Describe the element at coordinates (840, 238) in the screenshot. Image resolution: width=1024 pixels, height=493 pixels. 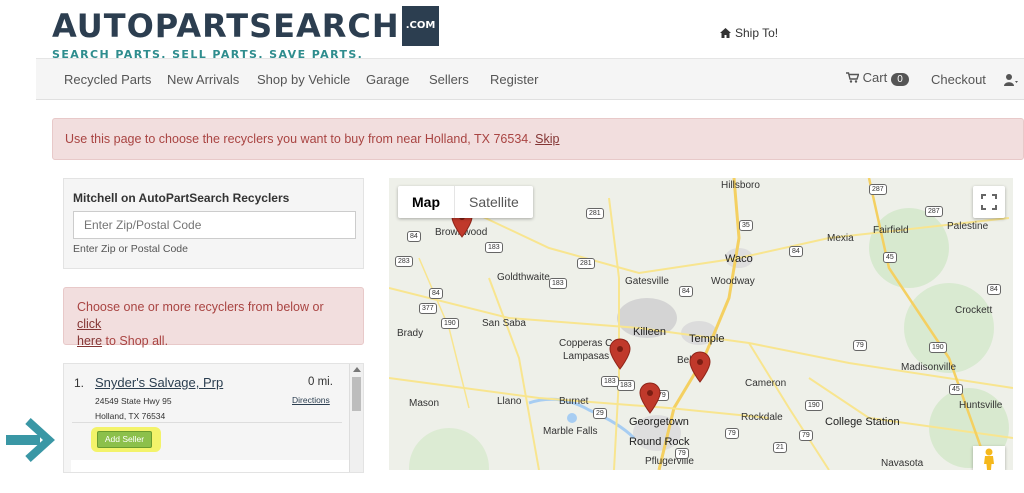
I see `map-city-label: Mexia` at that location.